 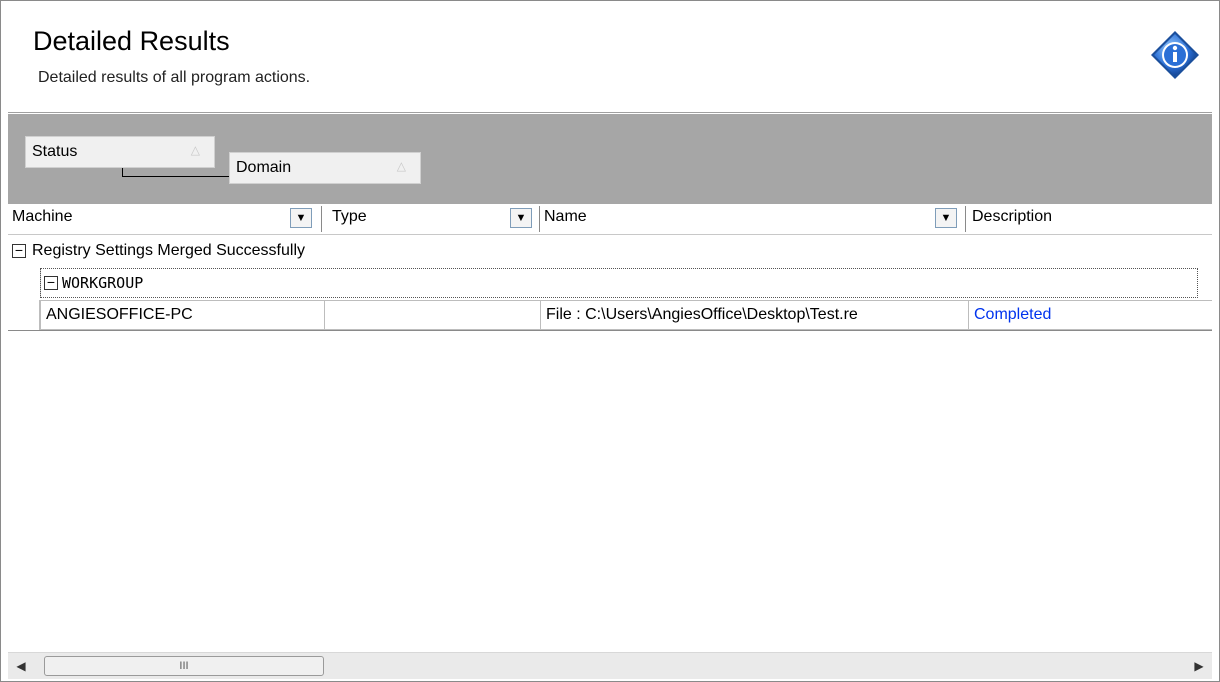 I want to click on cell-type, so click(x=432, y=315).